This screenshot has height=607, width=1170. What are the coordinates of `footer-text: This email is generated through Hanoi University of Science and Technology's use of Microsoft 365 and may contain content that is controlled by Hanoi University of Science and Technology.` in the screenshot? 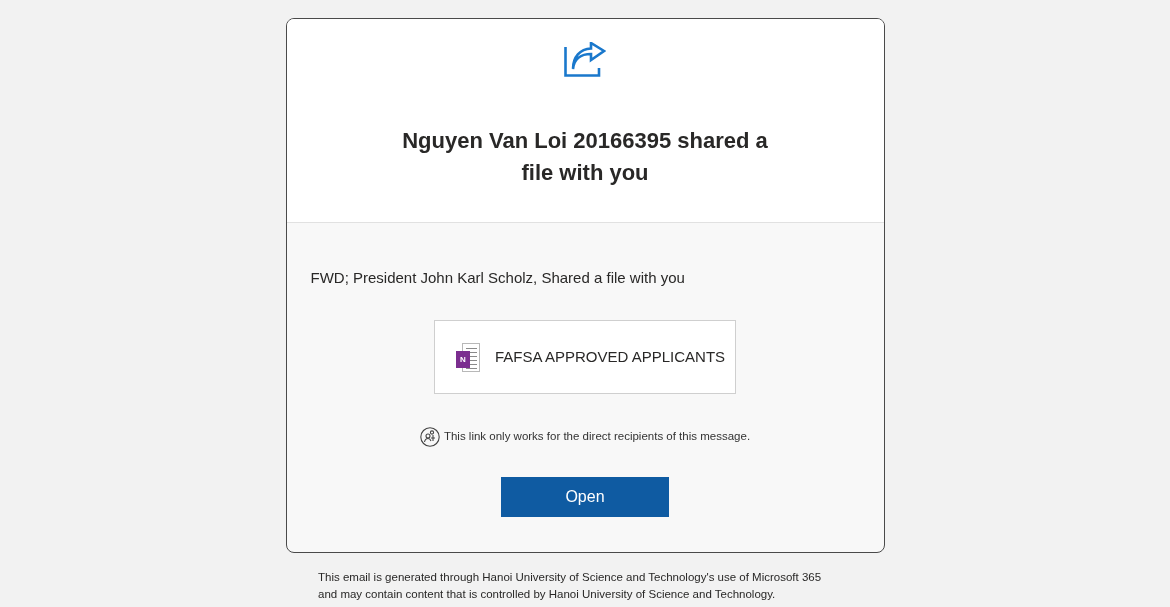 It's located at (570, 586).